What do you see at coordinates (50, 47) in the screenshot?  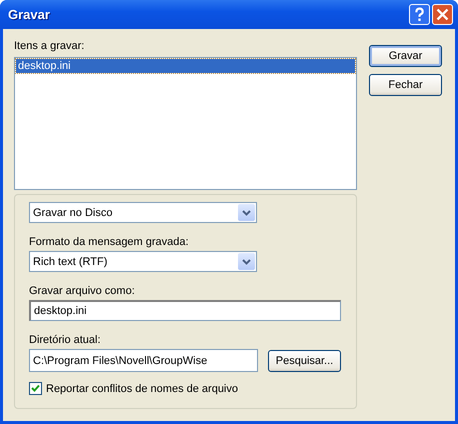 I see `items-label: Itens a gravar:` at bounding box center [50, 47].